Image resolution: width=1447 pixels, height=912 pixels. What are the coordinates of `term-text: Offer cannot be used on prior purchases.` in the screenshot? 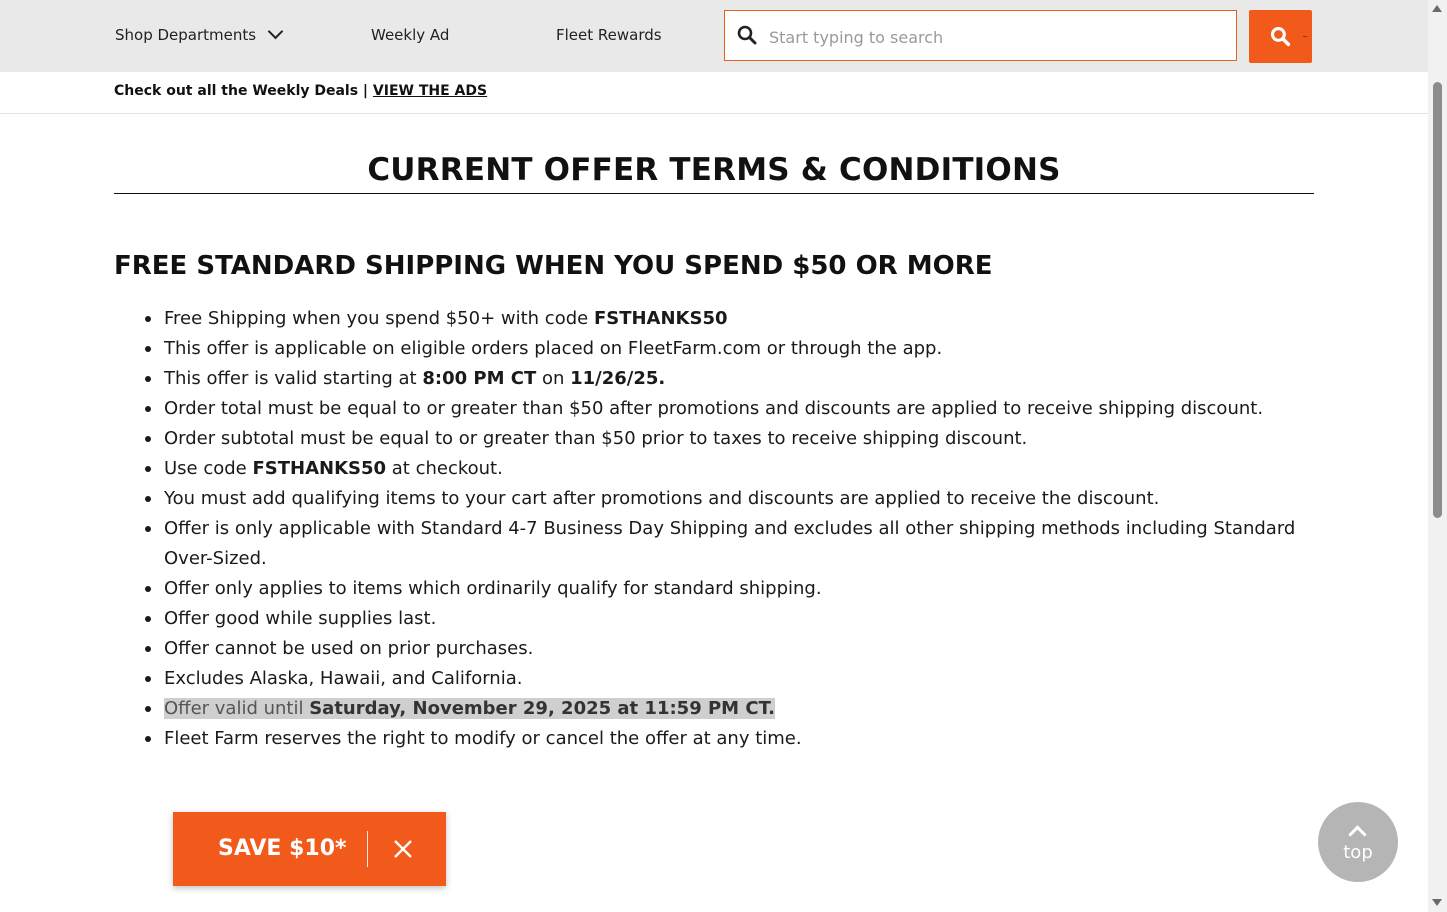 It's located at (349, 648).